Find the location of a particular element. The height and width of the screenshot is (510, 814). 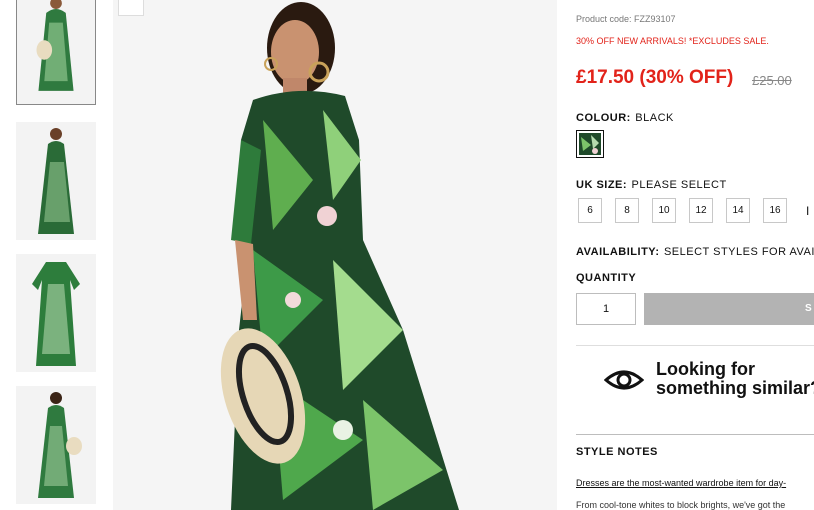

dress-thumbnail-image is located at coordinates (56, 313).